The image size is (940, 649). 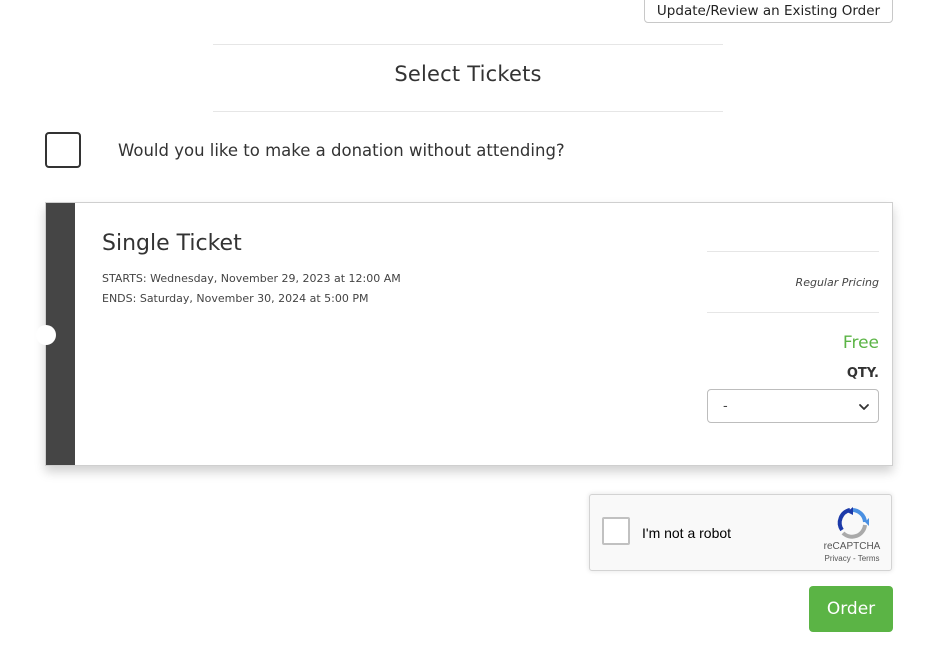 What do you see at coordinates (725, 406) in the screenshot?
I see `qty-selected-value: -` at bounding box center [725, 406].